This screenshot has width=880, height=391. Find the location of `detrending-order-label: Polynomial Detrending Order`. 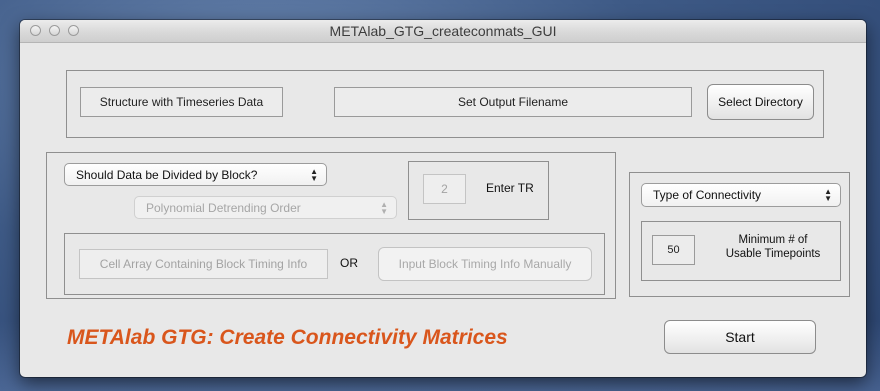

detrending-order-label: Polynomial Detrending Order is located at coordinates (223, 207).